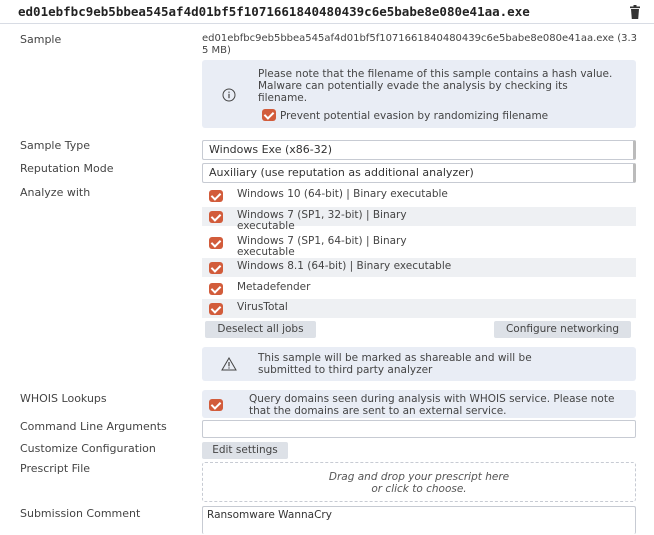  What do you see at coordinates (216, 405) in the screenshot?
I see `whois-checkbox` at bounding box center [216, 405].